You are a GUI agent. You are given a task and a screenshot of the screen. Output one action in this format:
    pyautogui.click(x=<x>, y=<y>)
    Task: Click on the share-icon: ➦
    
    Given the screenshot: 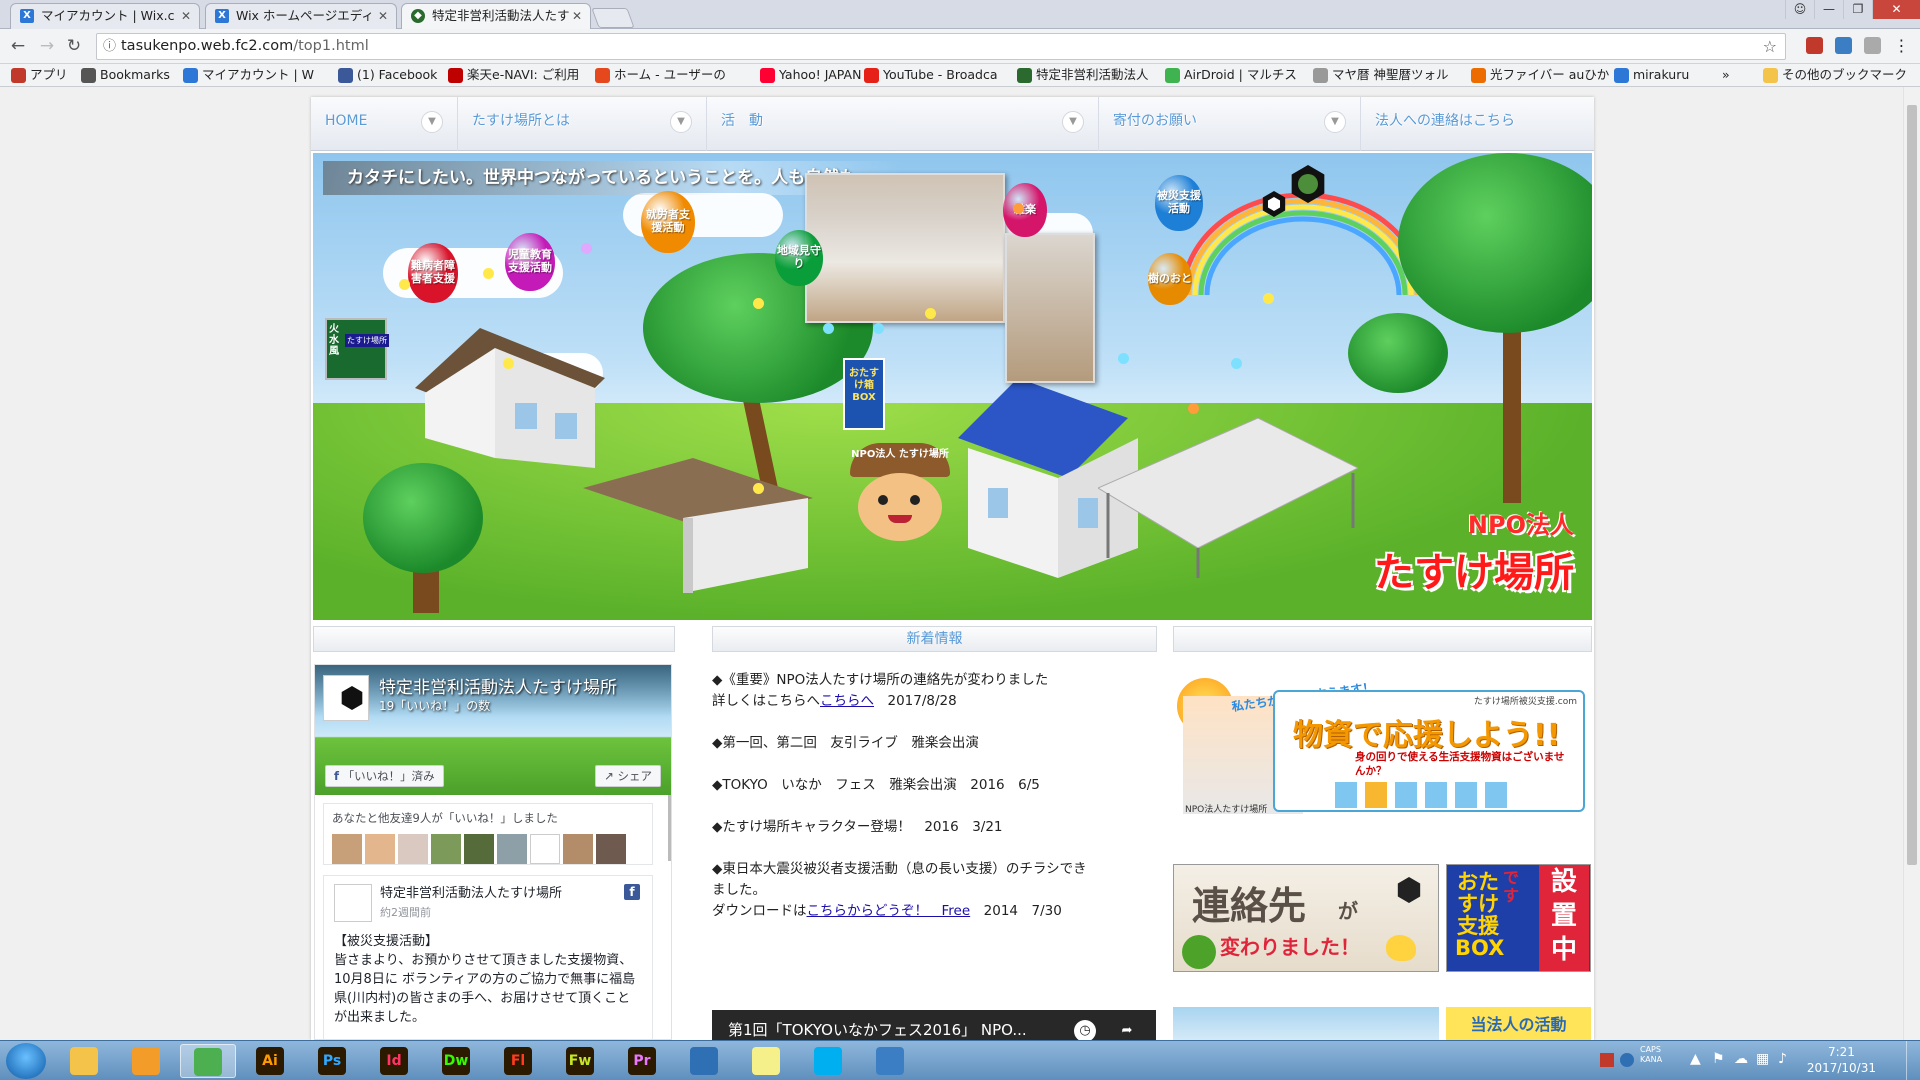 What is the action you would take?
    pyautogui.click(x=1127, y=1031)
    